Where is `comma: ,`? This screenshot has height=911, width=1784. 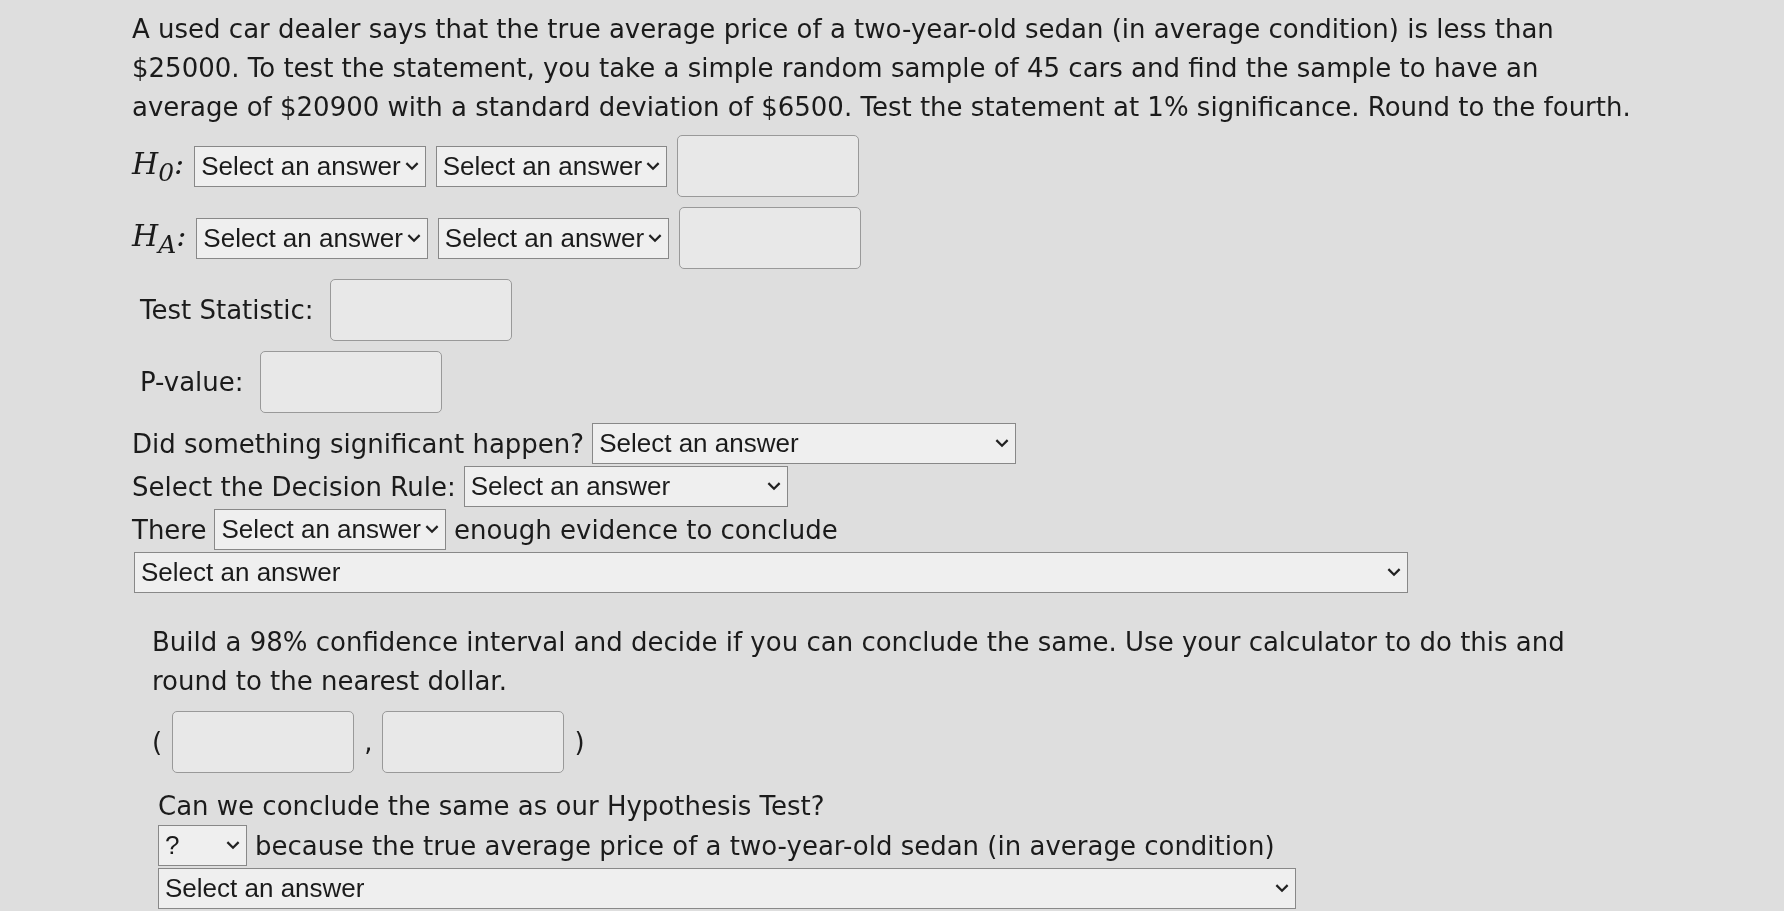 comma: , is located at coordinates (368, 742).